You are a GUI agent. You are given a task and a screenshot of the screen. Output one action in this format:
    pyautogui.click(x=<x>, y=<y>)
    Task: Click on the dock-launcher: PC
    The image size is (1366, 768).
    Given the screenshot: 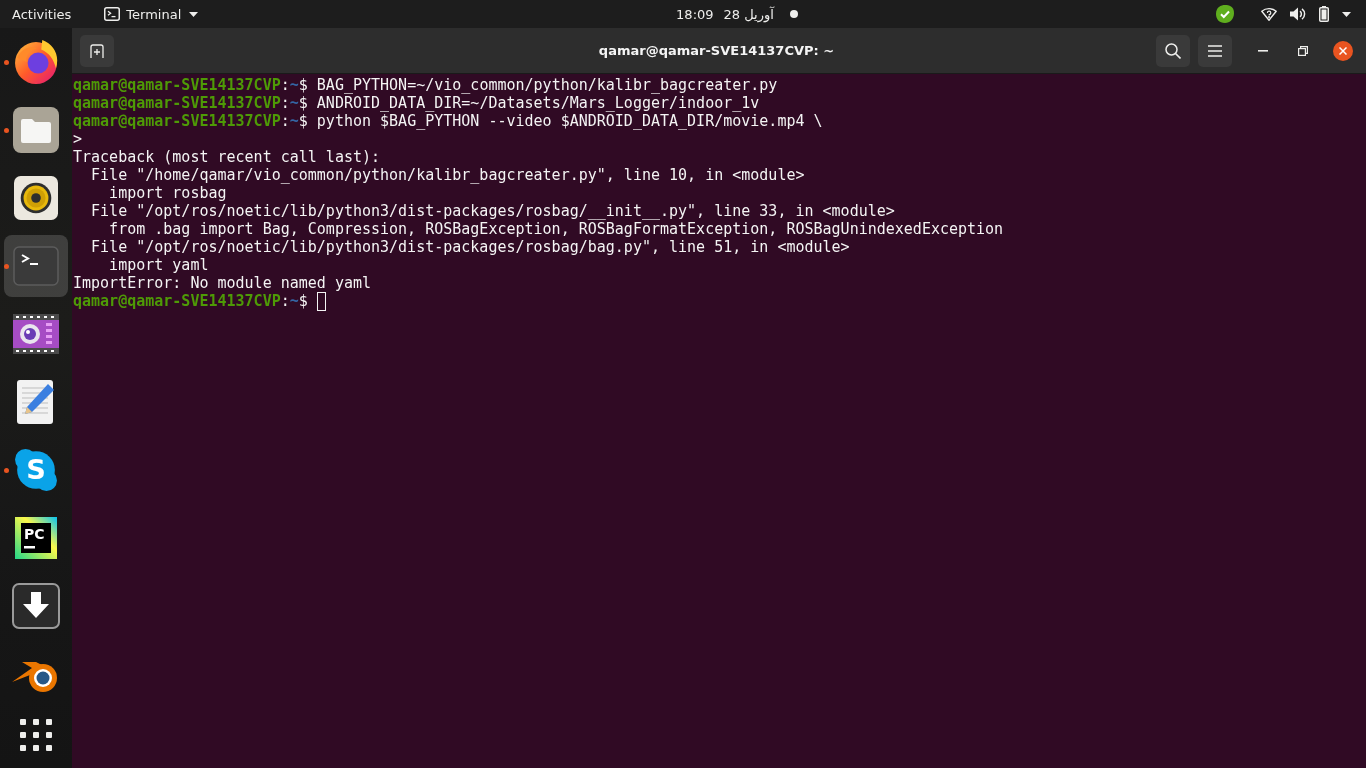 What is the action you would take?
    pyautogui.click(x=36, y=538)
    